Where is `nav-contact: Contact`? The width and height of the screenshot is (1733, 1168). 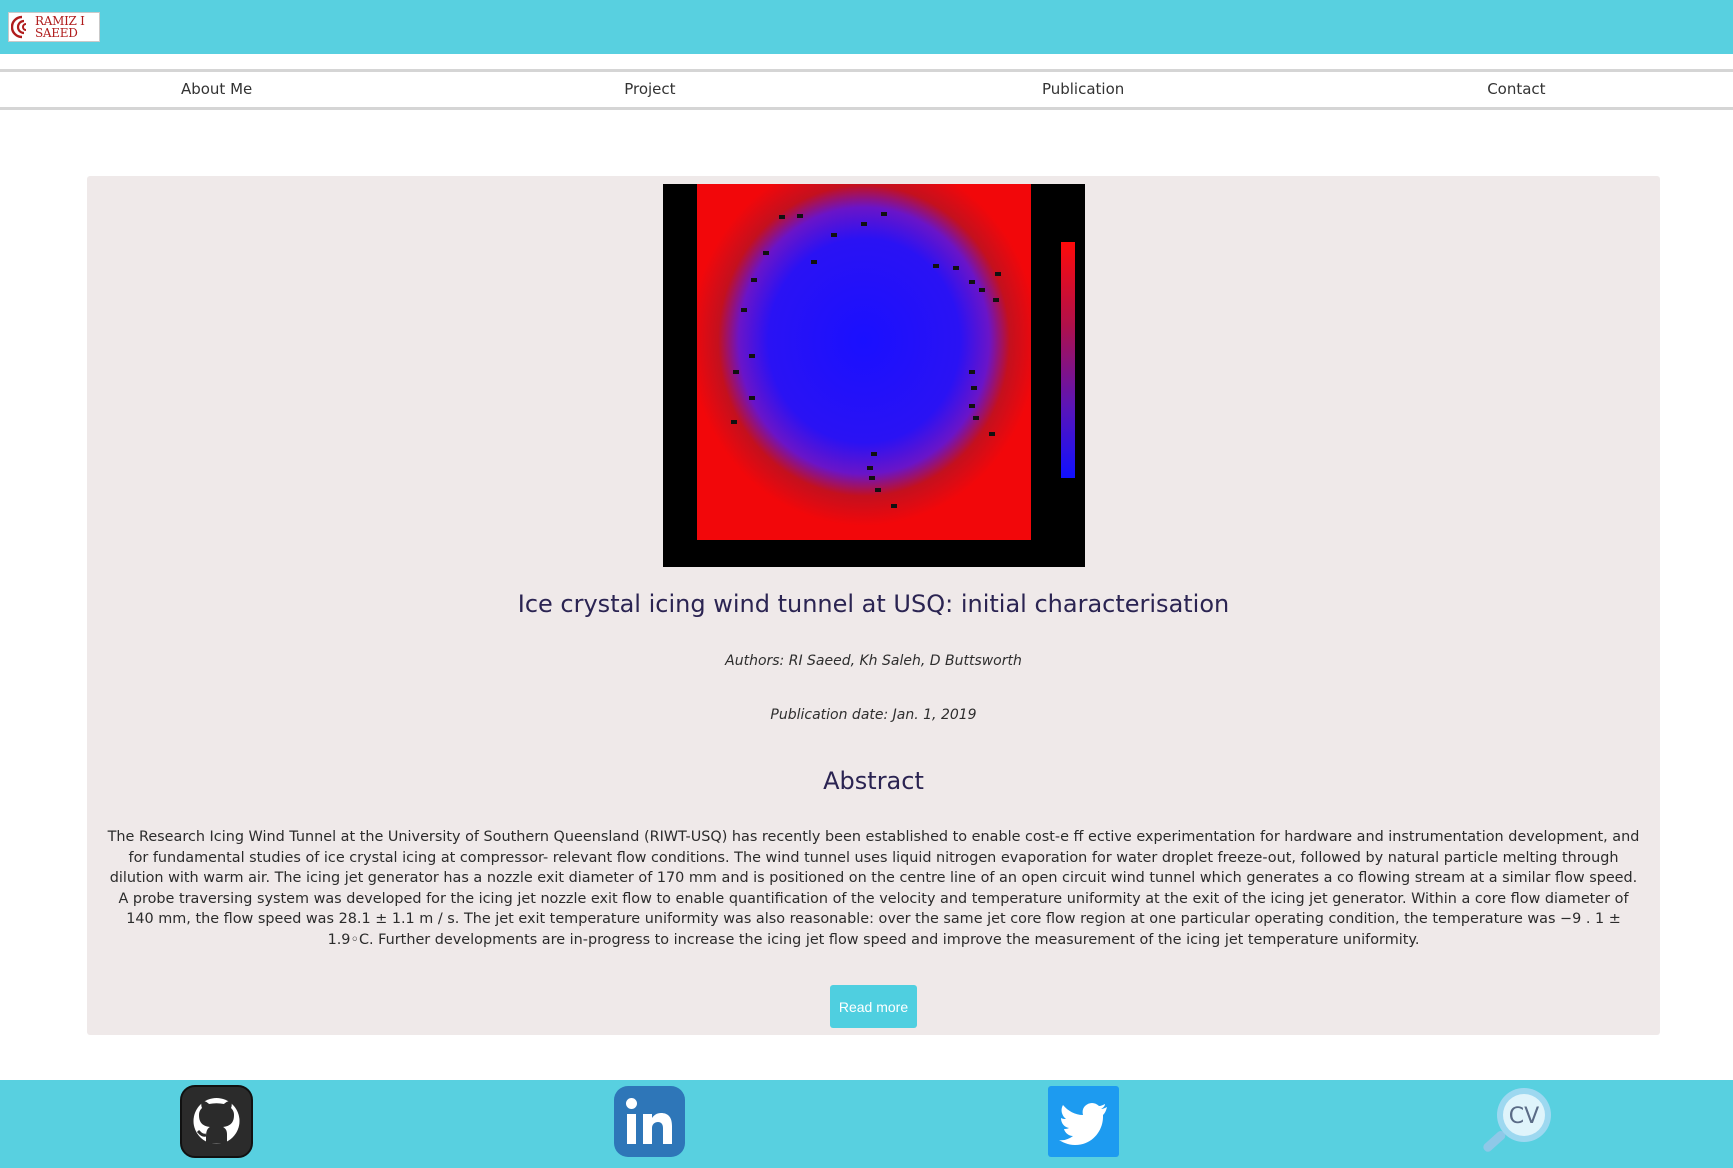 nav-contact: Contact is located at coordinates (1516, 89).